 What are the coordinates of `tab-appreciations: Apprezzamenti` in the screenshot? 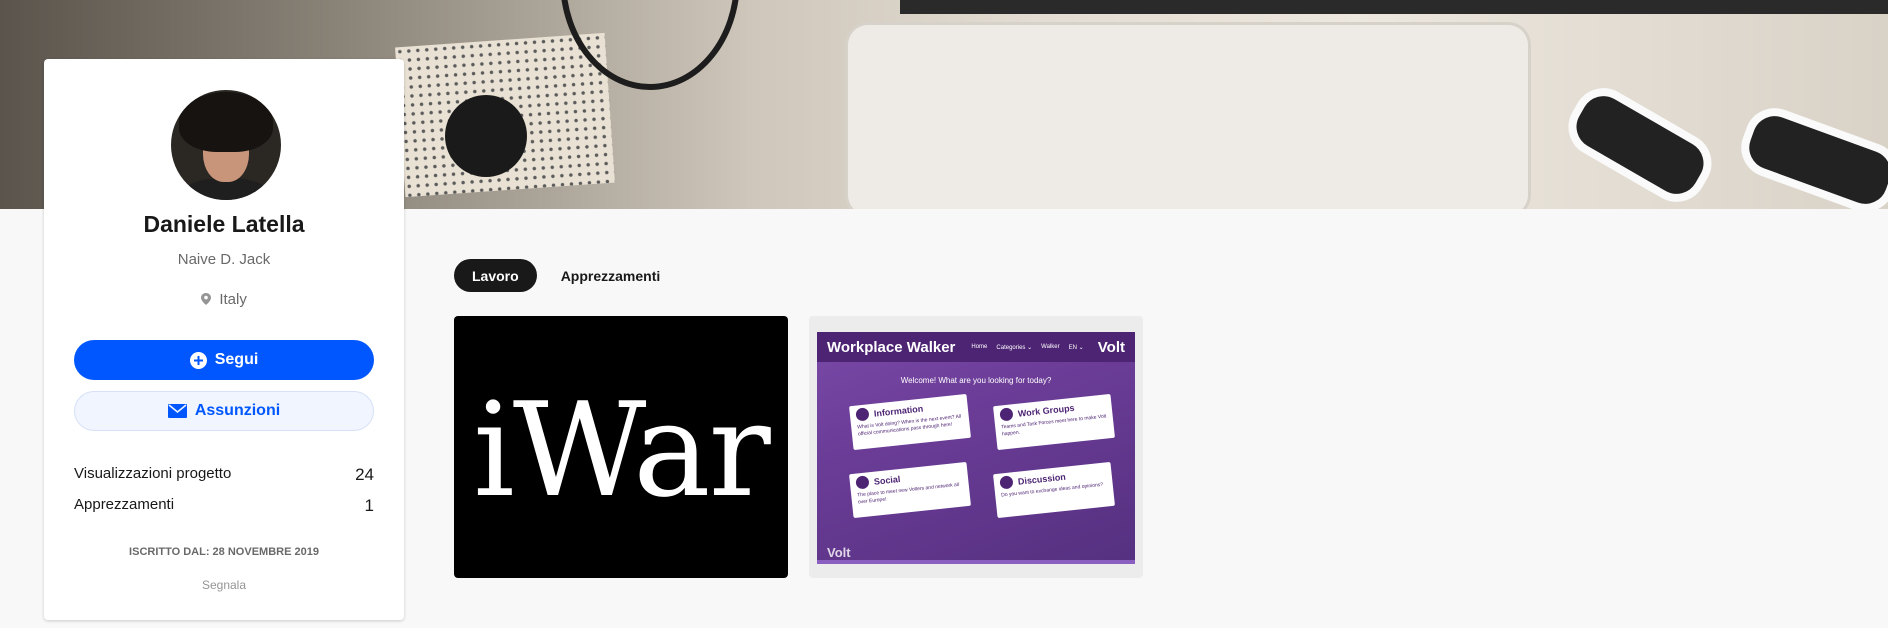 It's located at (611, 275).